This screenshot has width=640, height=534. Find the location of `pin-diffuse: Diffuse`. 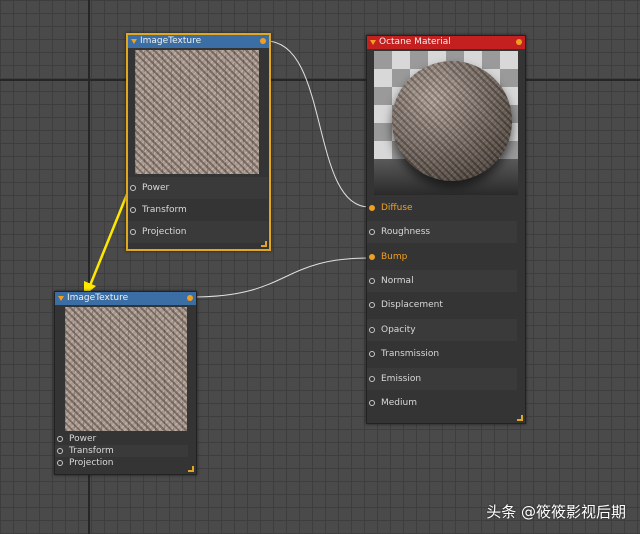

pin-diffuse: Diffuse is located at coordinates (442, 208).